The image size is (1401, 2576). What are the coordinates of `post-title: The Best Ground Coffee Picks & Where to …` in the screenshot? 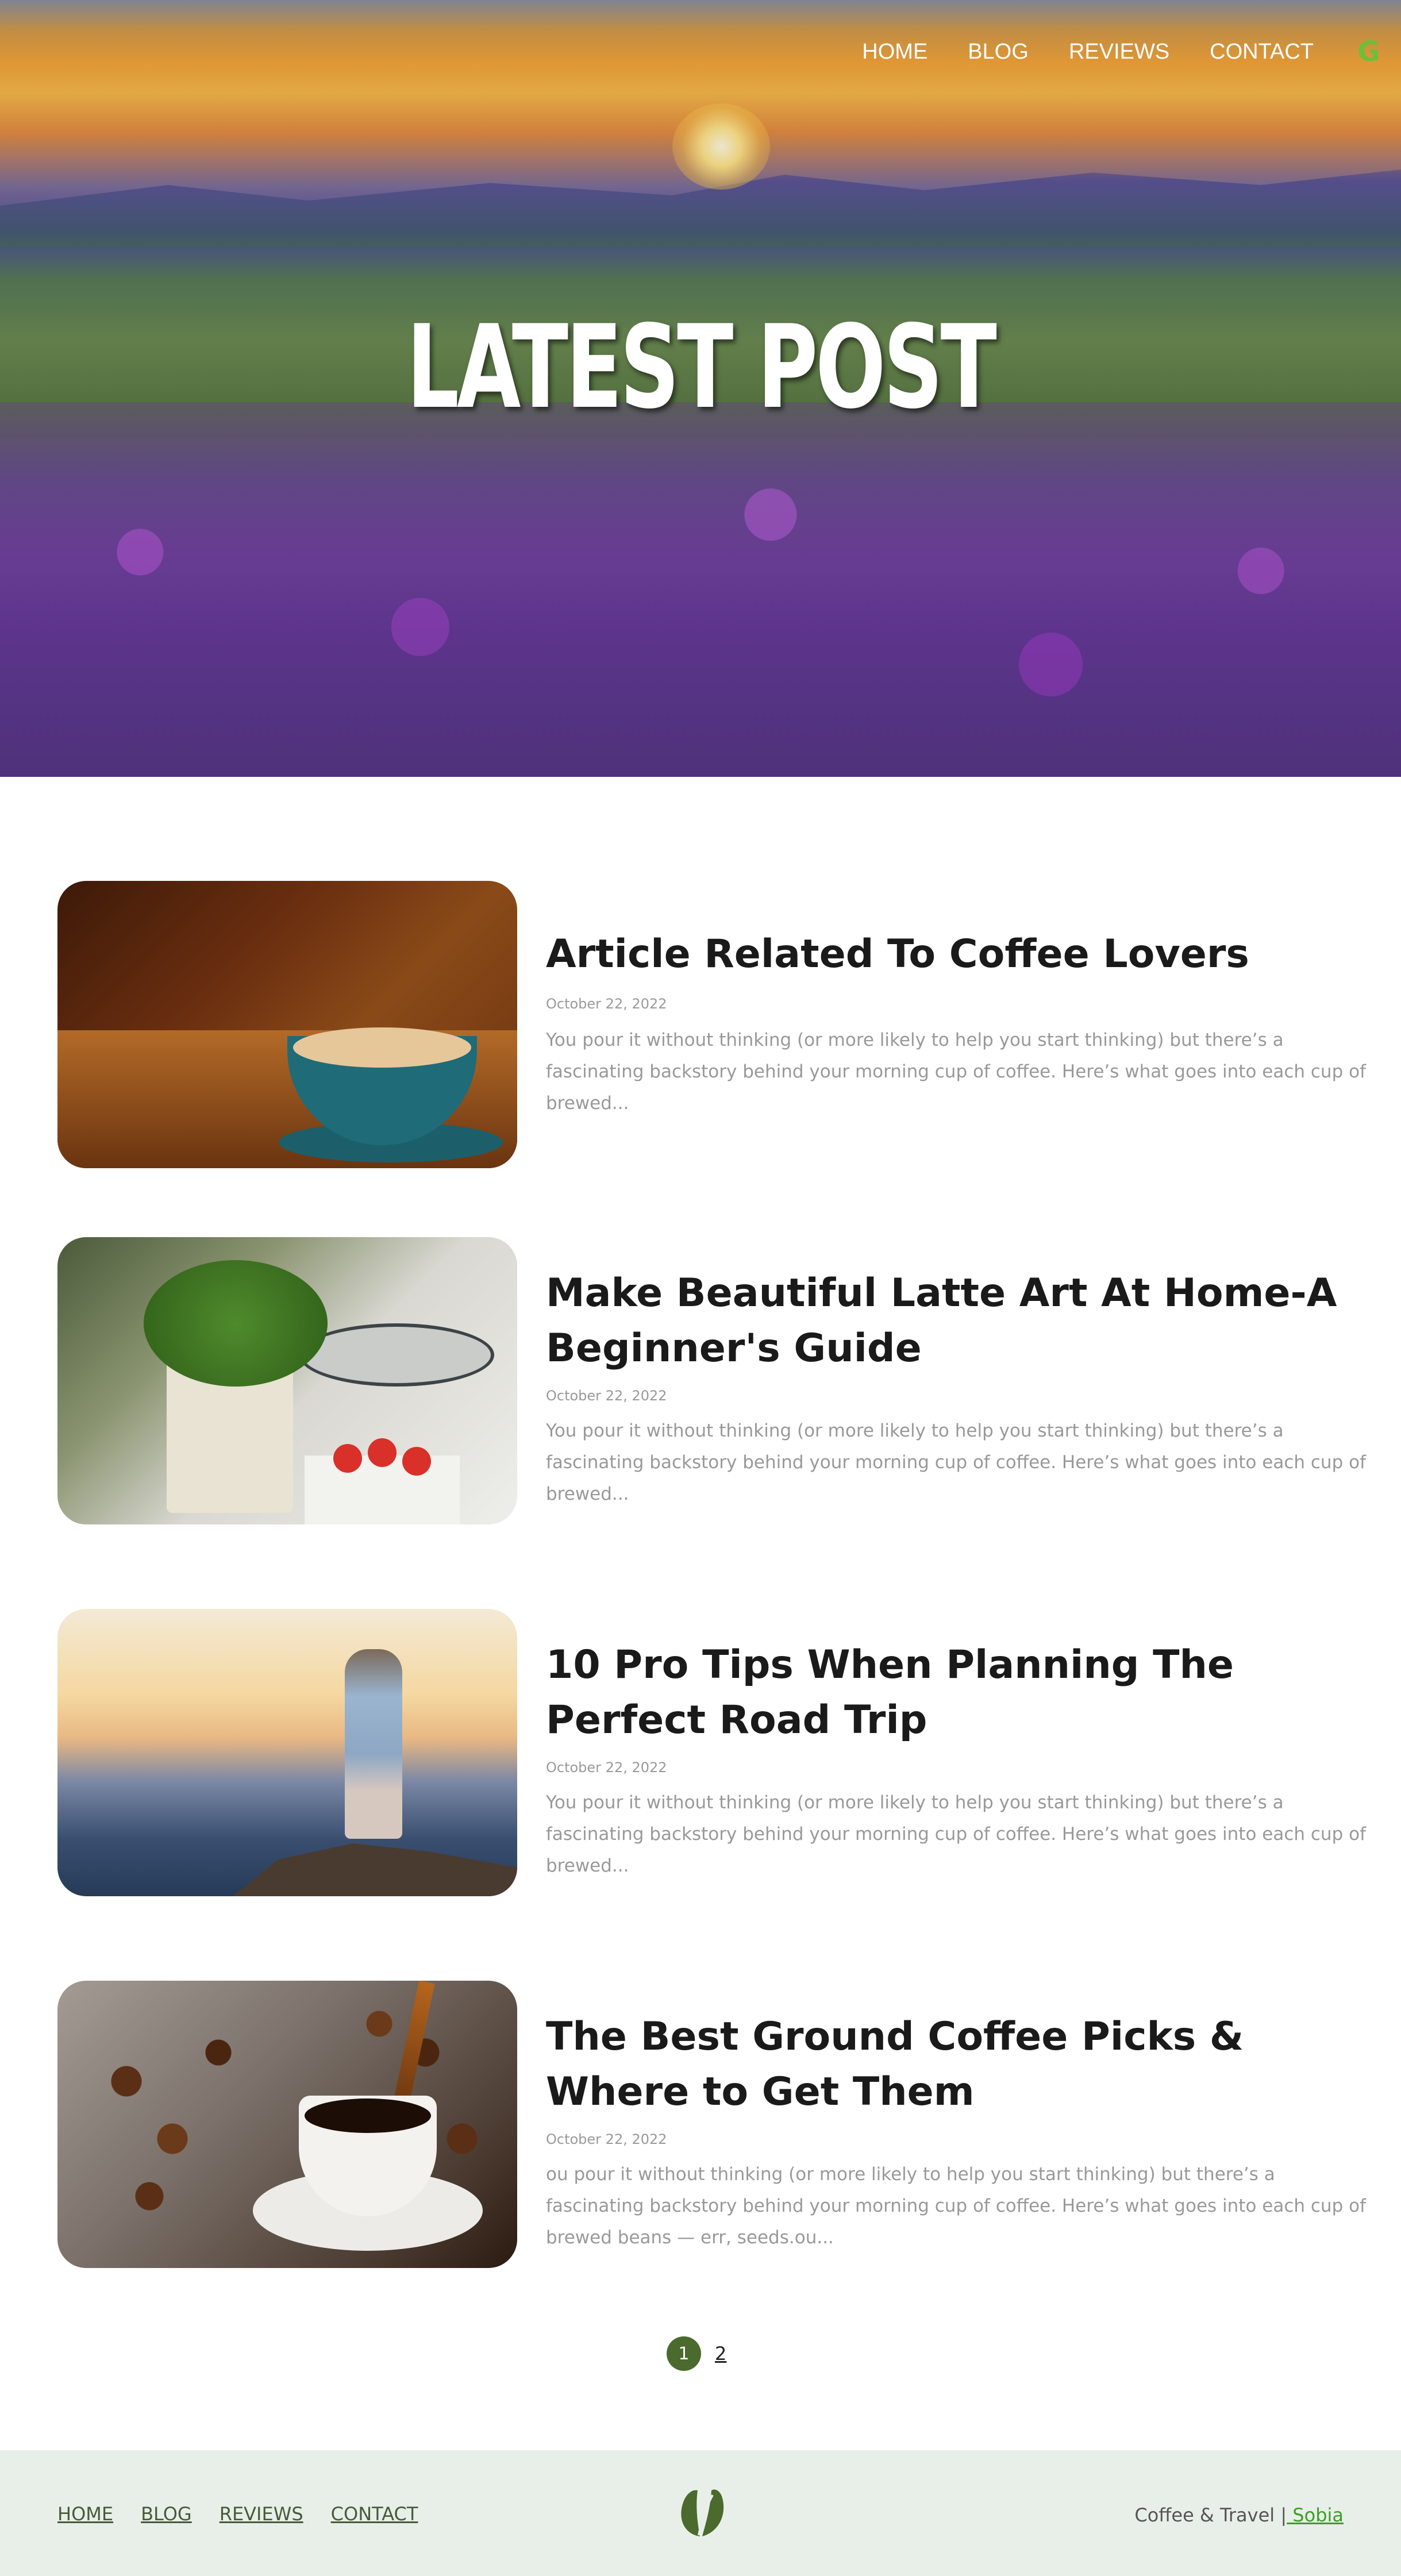 It's located at (945, 2064).